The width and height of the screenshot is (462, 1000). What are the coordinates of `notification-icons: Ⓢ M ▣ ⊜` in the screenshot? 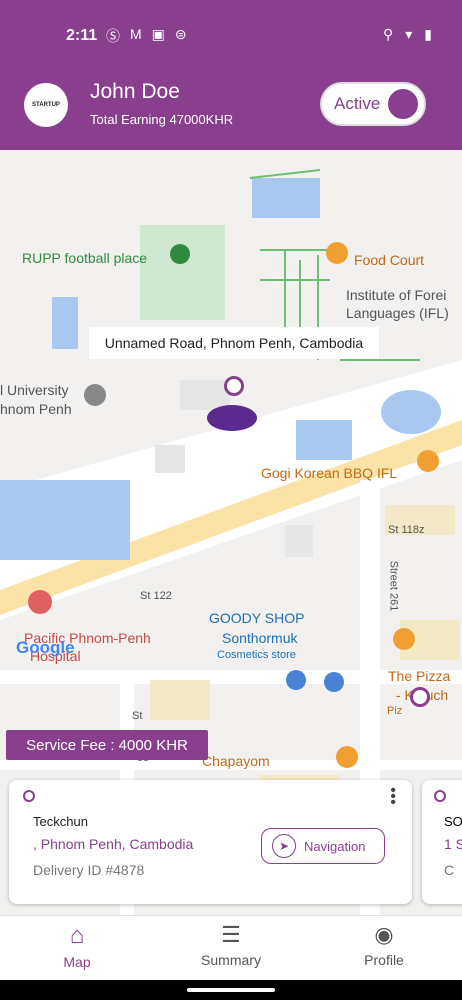 It's located at (146, 36).